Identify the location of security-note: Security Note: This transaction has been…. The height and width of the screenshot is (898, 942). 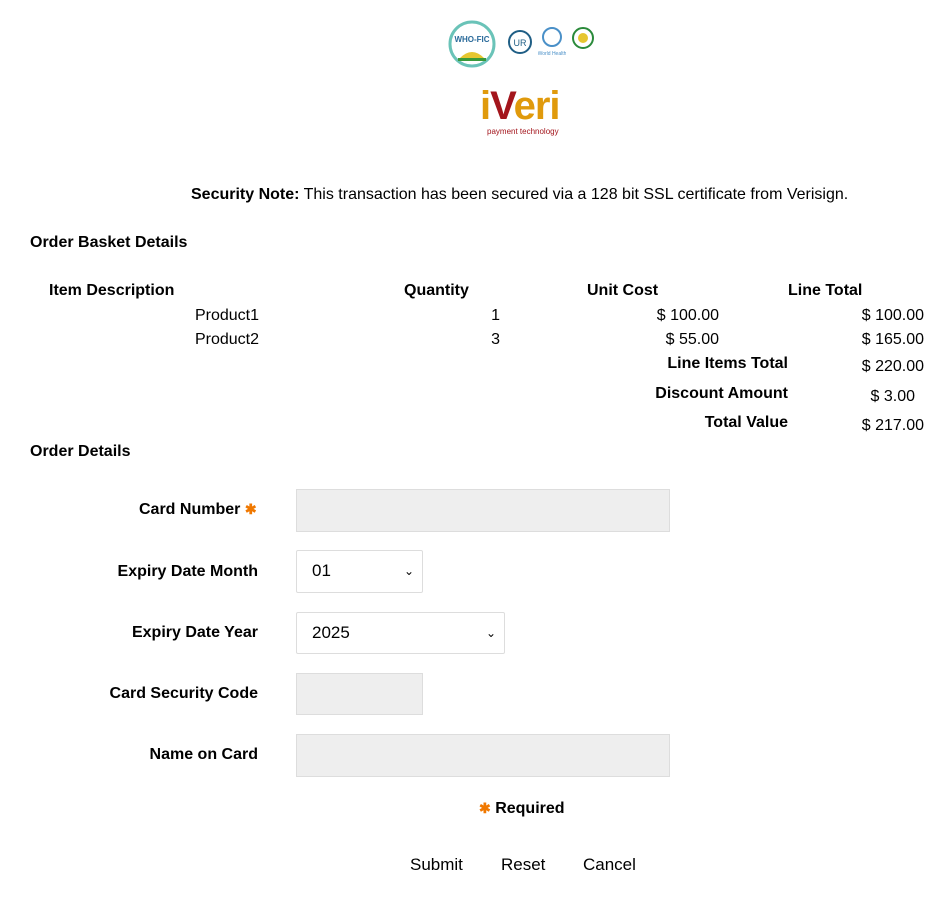
(520, 194).